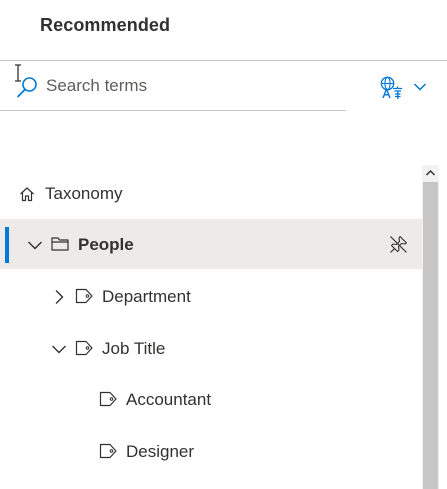  What do you see at coordinates (430, 173) in the screenshot?
I see `scroll-up-arrow-icon` at bounding box center [430, 173].